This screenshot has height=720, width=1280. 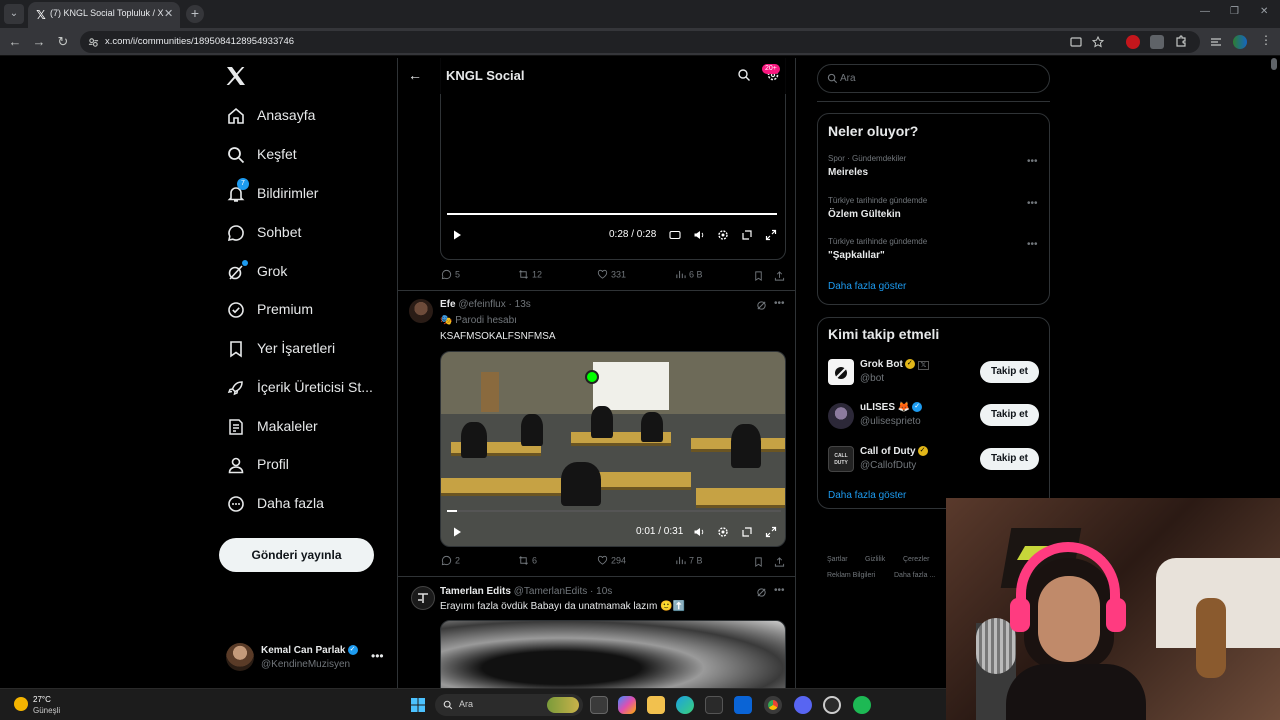 What do you see at coordinates (415, 75) in the screenshot?
I see `back-arrow-icon: ←` at bounding box center [415, 75].